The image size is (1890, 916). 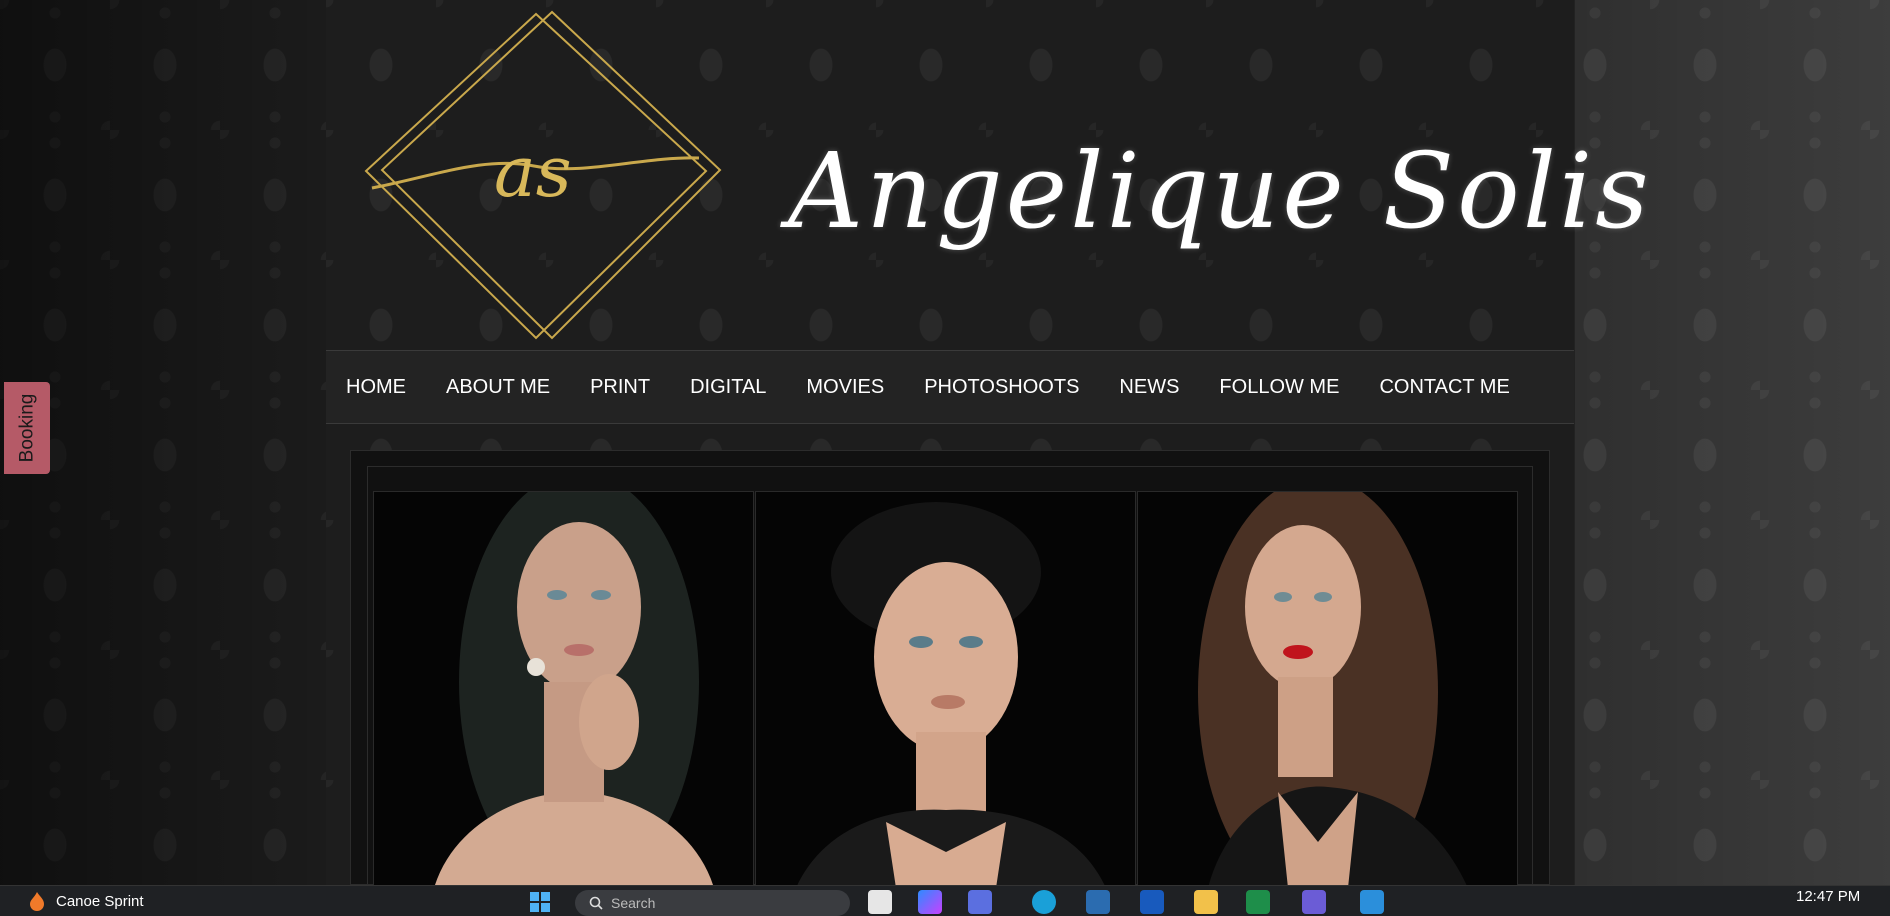 I want to click on copilot-app-icon, so click(x=930, y=902).